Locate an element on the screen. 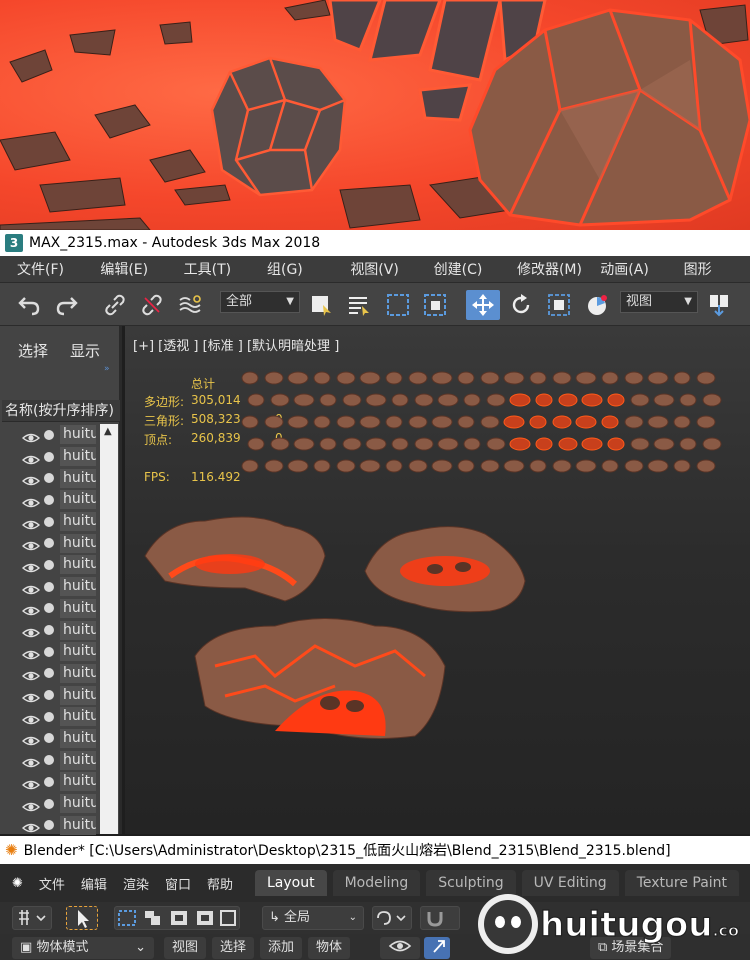 This screenshot has height=960, width=750. menu-edit: 编辑(E) is located at coordinates (124, 269).